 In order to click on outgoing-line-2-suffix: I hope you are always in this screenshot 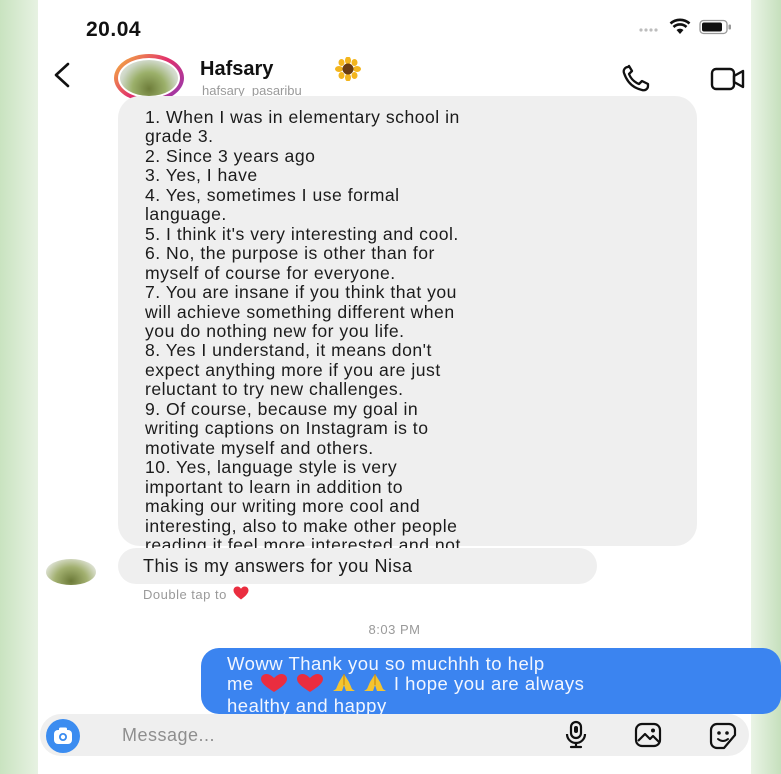, I will do `click(489, 683)`.